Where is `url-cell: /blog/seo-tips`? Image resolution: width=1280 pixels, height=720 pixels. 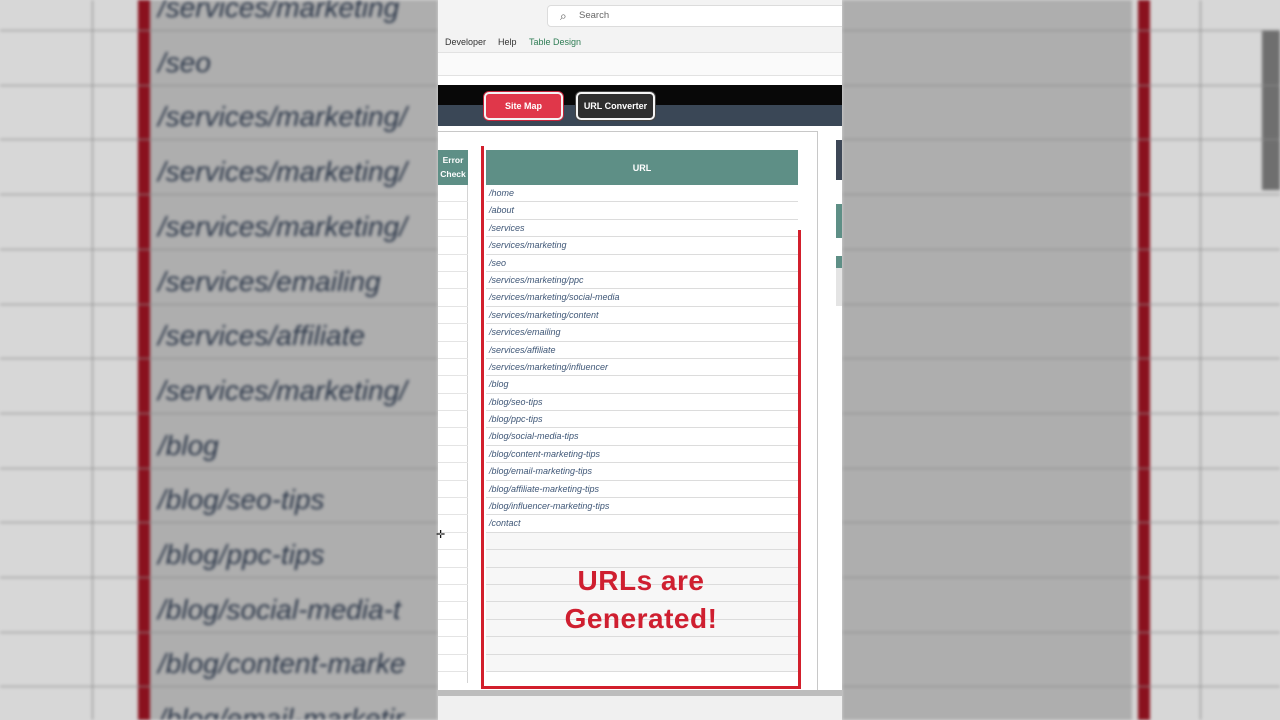 url-cell: /blog/seo-tips is located at coordinates (642, 402).